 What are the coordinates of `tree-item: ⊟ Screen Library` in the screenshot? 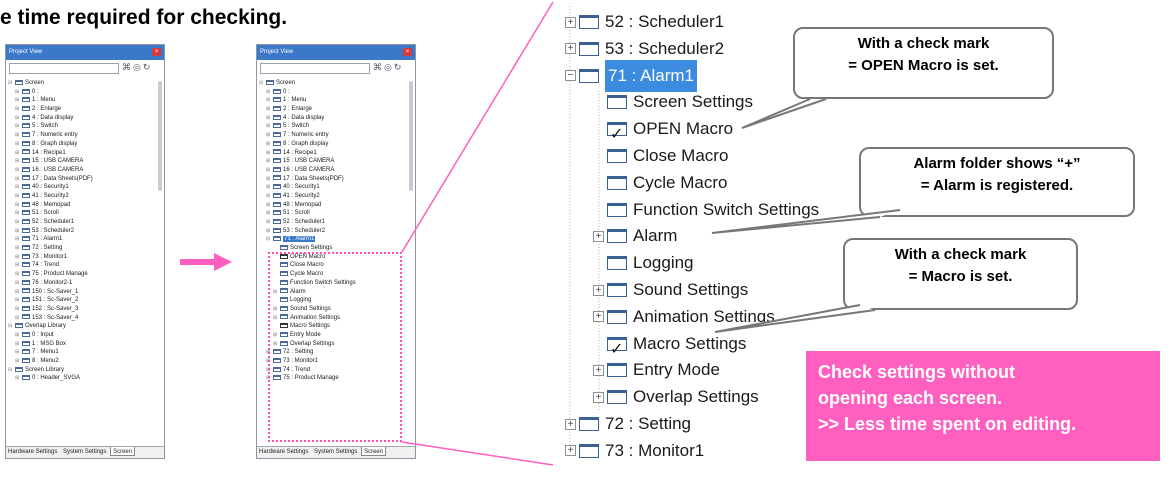 It's located at (82, 370).